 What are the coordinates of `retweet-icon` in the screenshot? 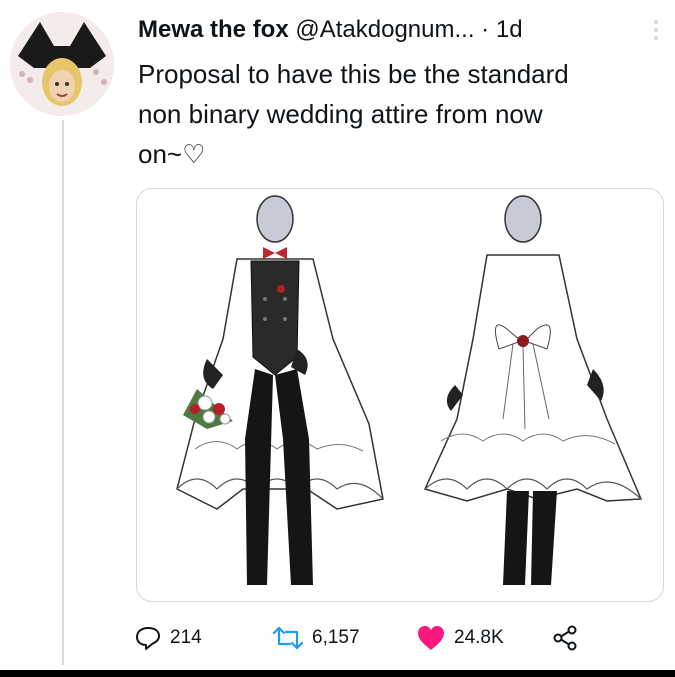 It's located at (288, 638).